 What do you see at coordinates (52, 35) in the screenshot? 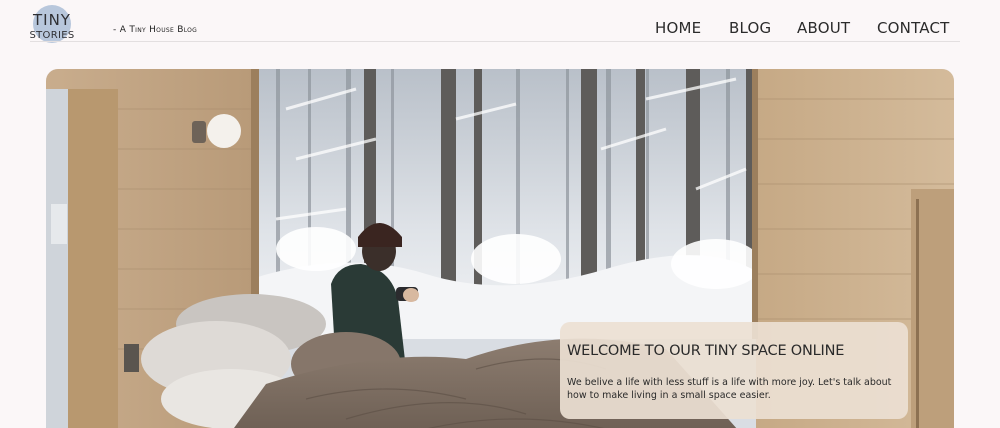
I see `logo-text-stories: STORIES` at bounding box center [52, 35].